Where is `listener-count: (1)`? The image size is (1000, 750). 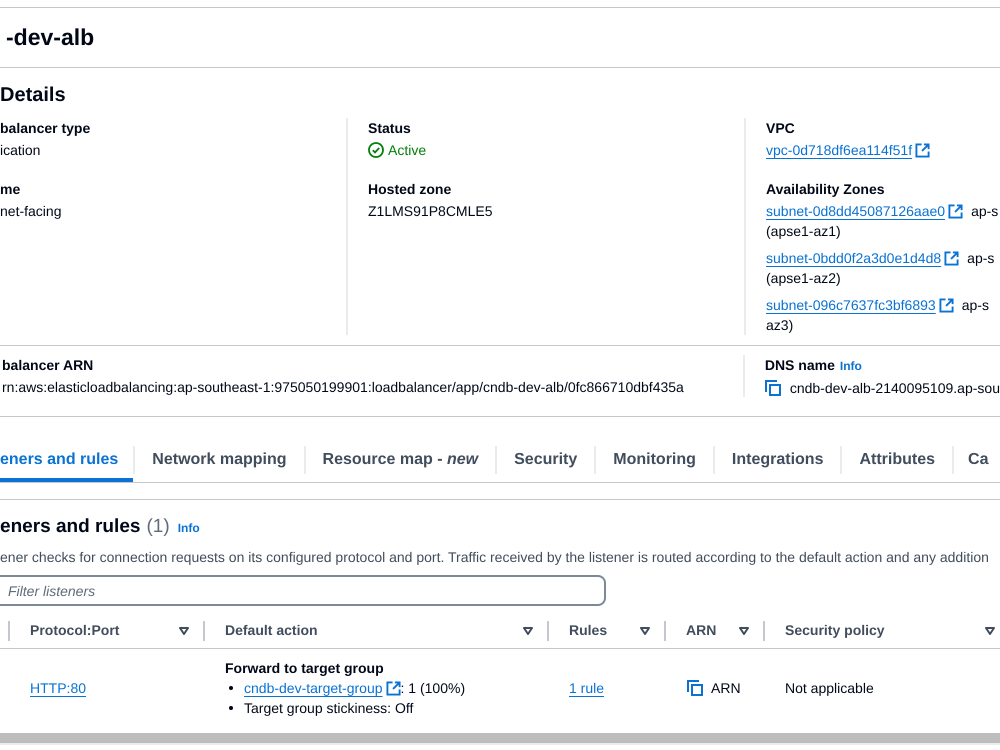 listener-count: (1) is located at coordinates (158, 527).